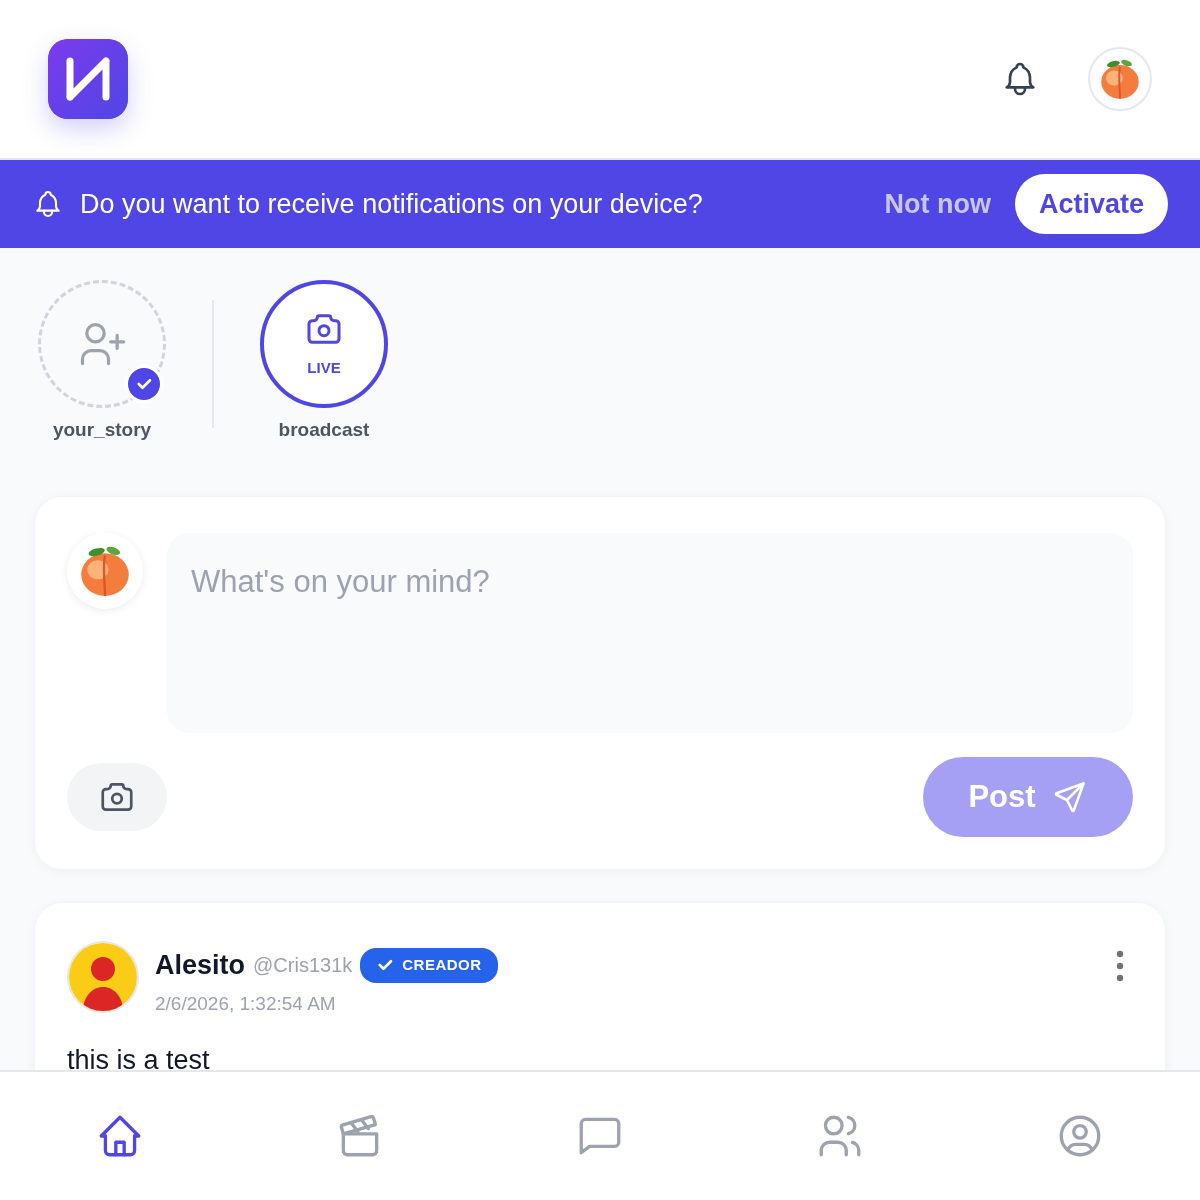 This screenshot has width=1200, height=1200. Describe the element at coordinates (324, 430) in the screenshot. I see `story-label: broadcast` at that location.